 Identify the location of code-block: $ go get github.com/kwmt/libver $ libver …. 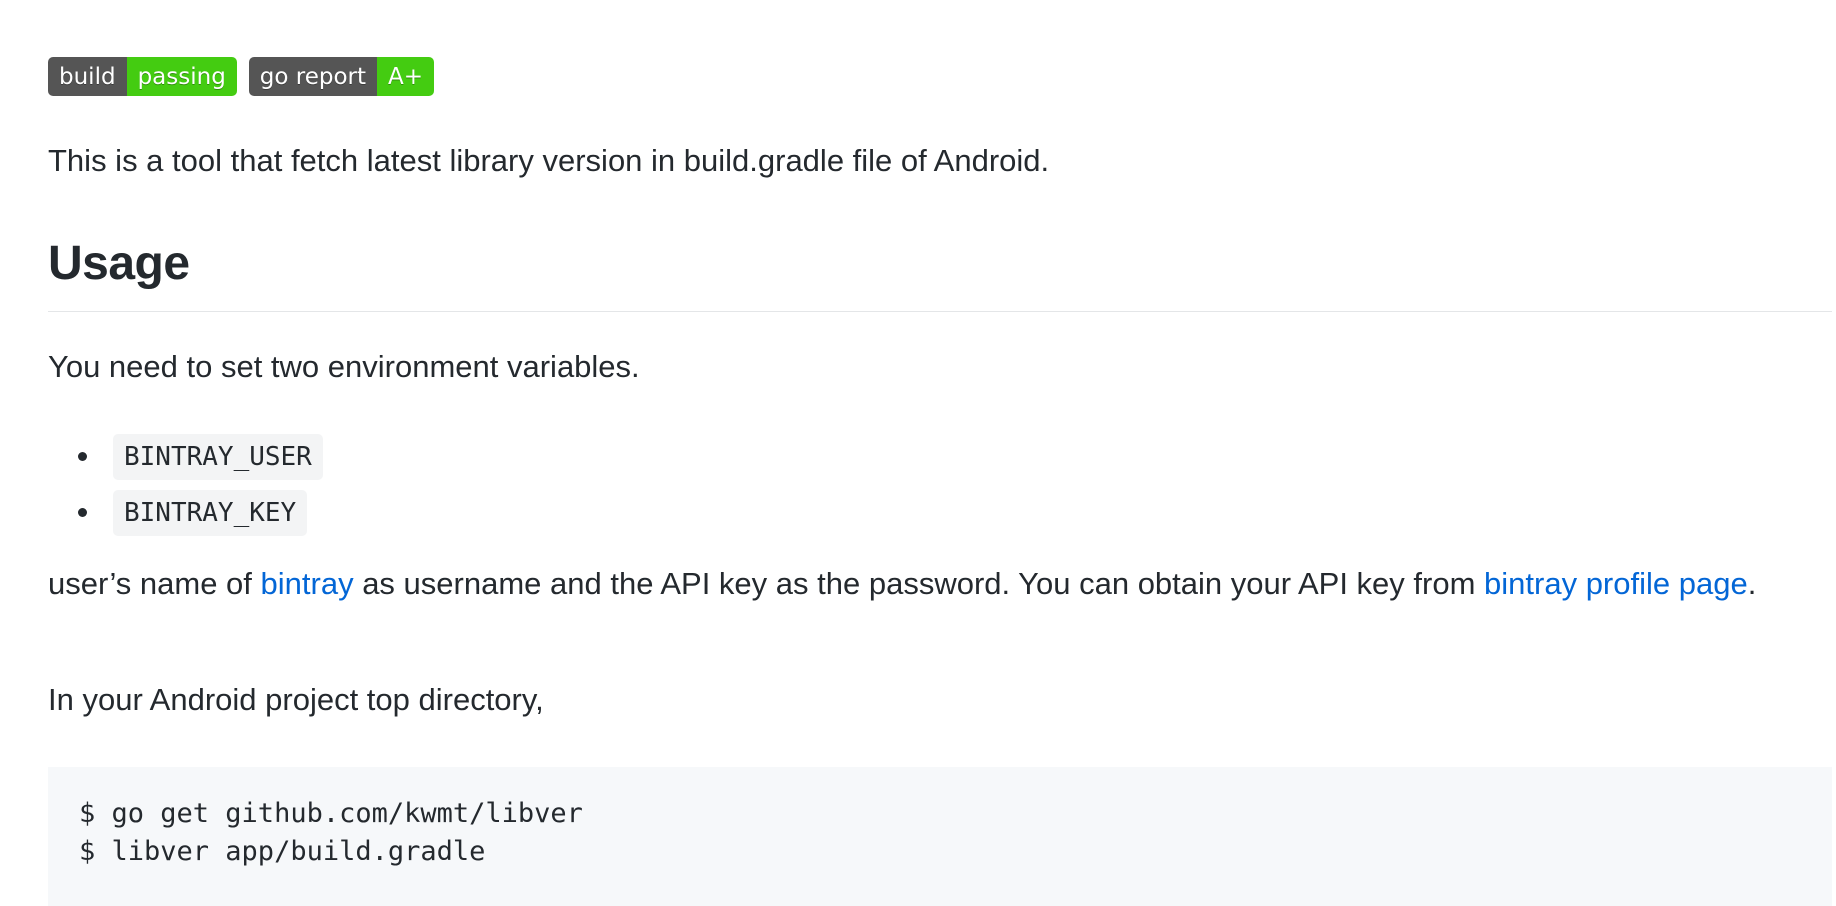
(940, 836).